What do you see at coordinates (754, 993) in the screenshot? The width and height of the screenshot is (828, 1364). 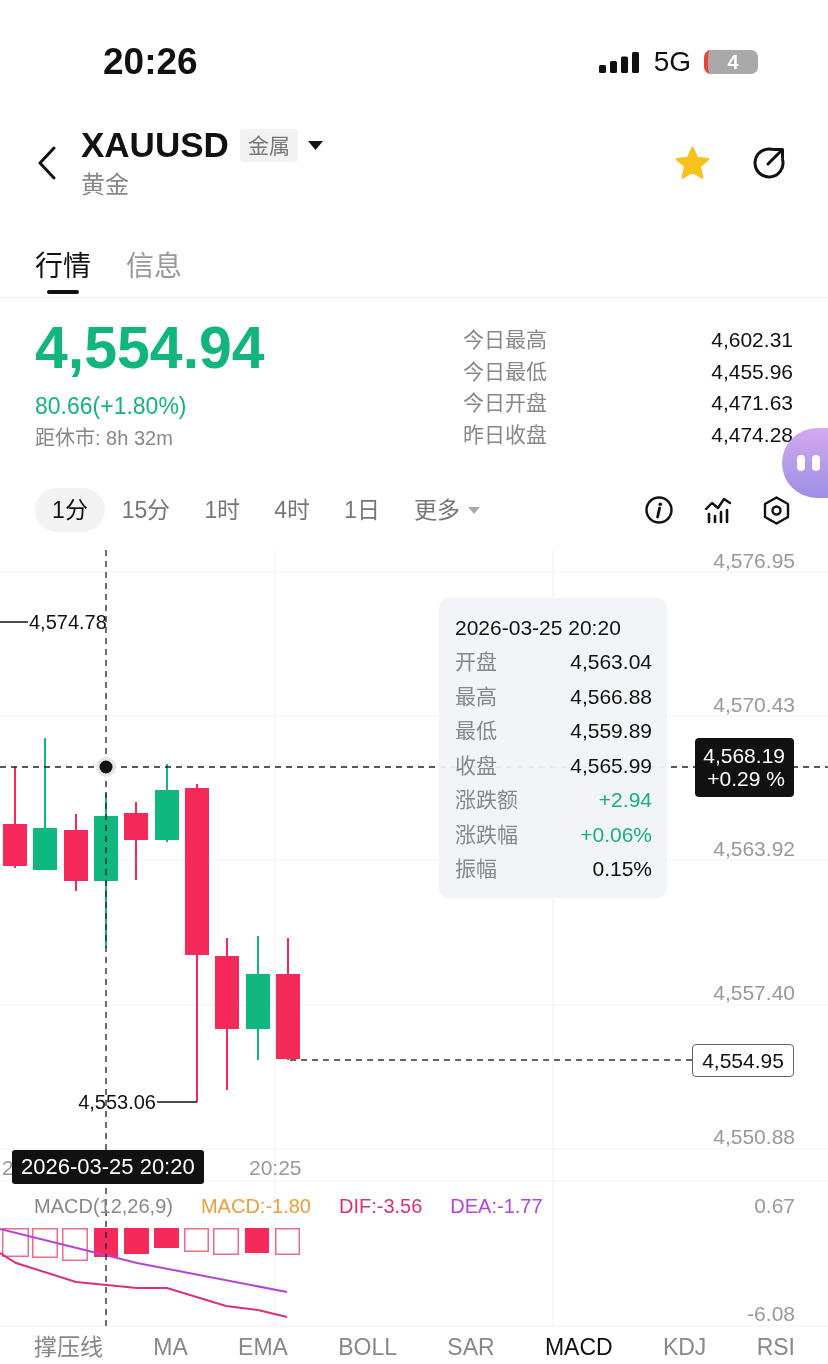 I see `y-axis-label: 4,557.40` at bounding box center [754, 993].